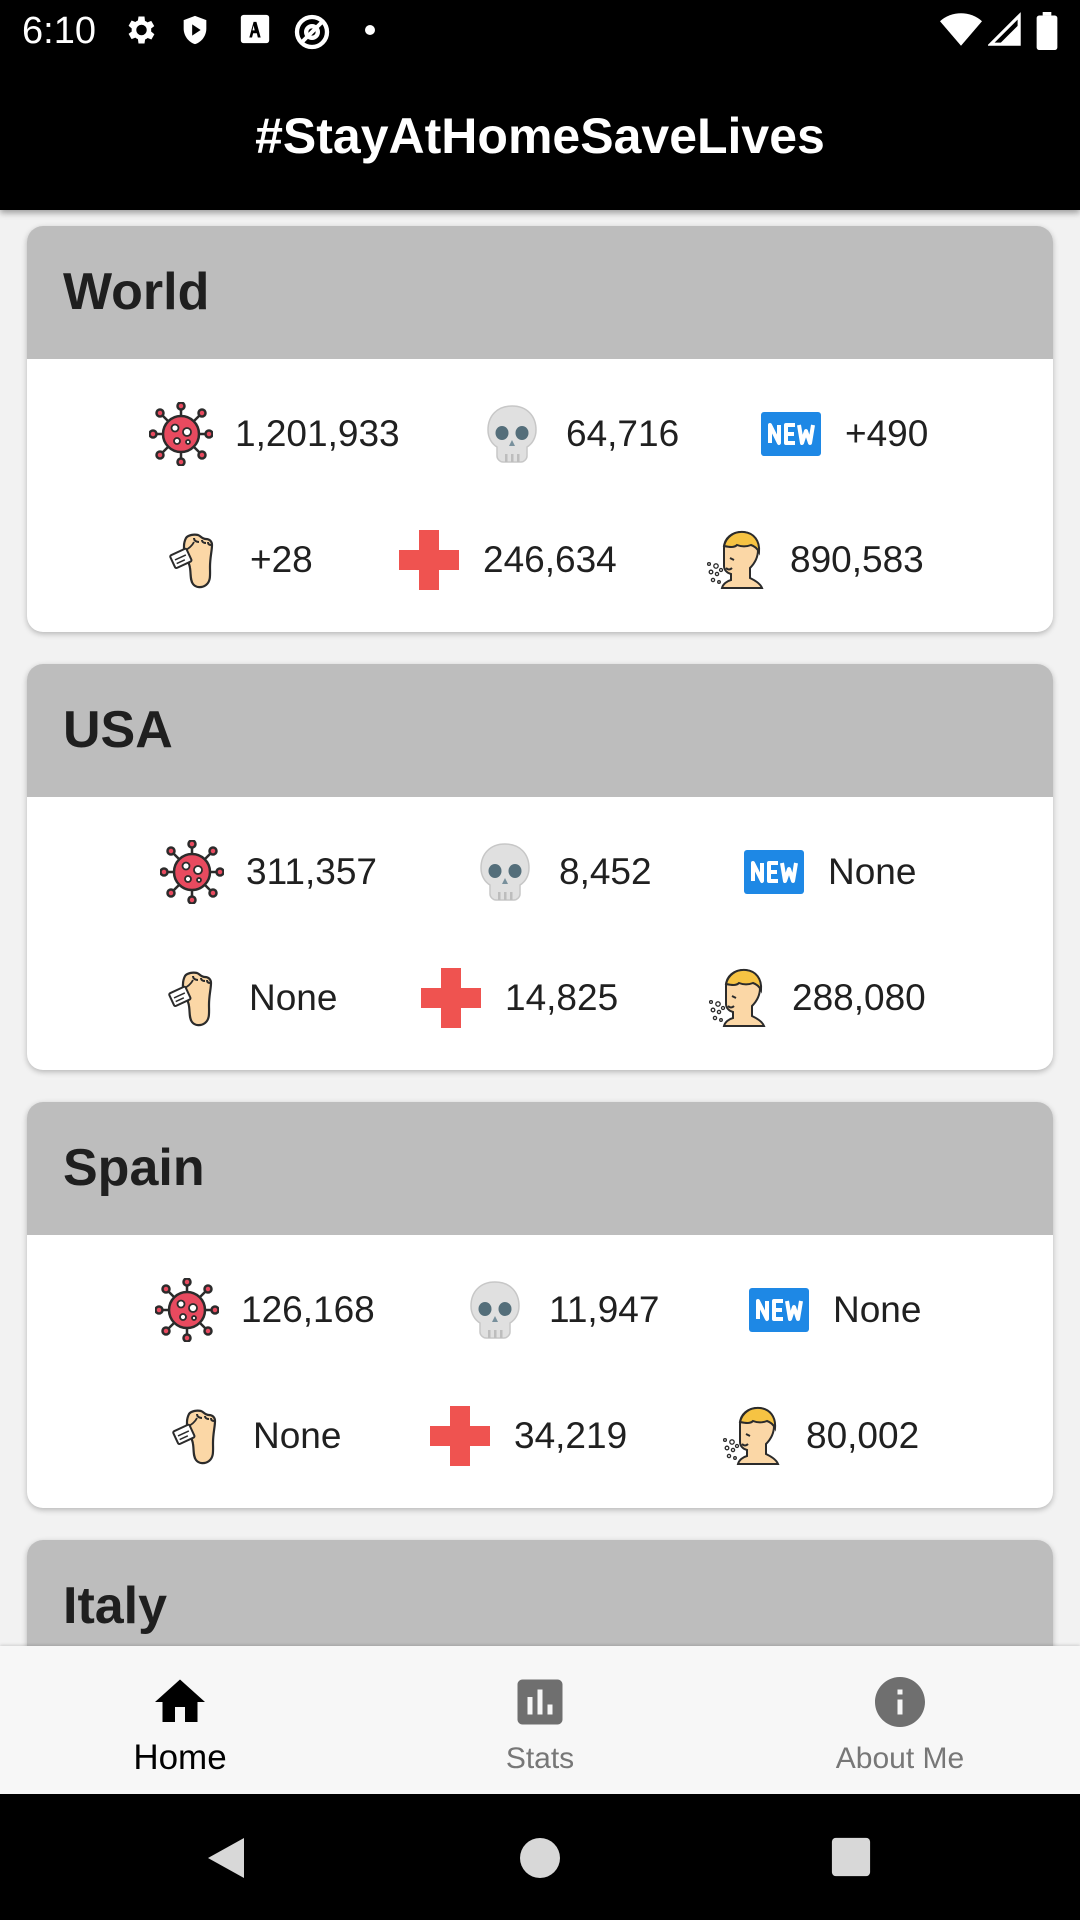  Describe the element at coordinates (540, 1168) in the screenshot. I see `card-header: Spain` at that location.